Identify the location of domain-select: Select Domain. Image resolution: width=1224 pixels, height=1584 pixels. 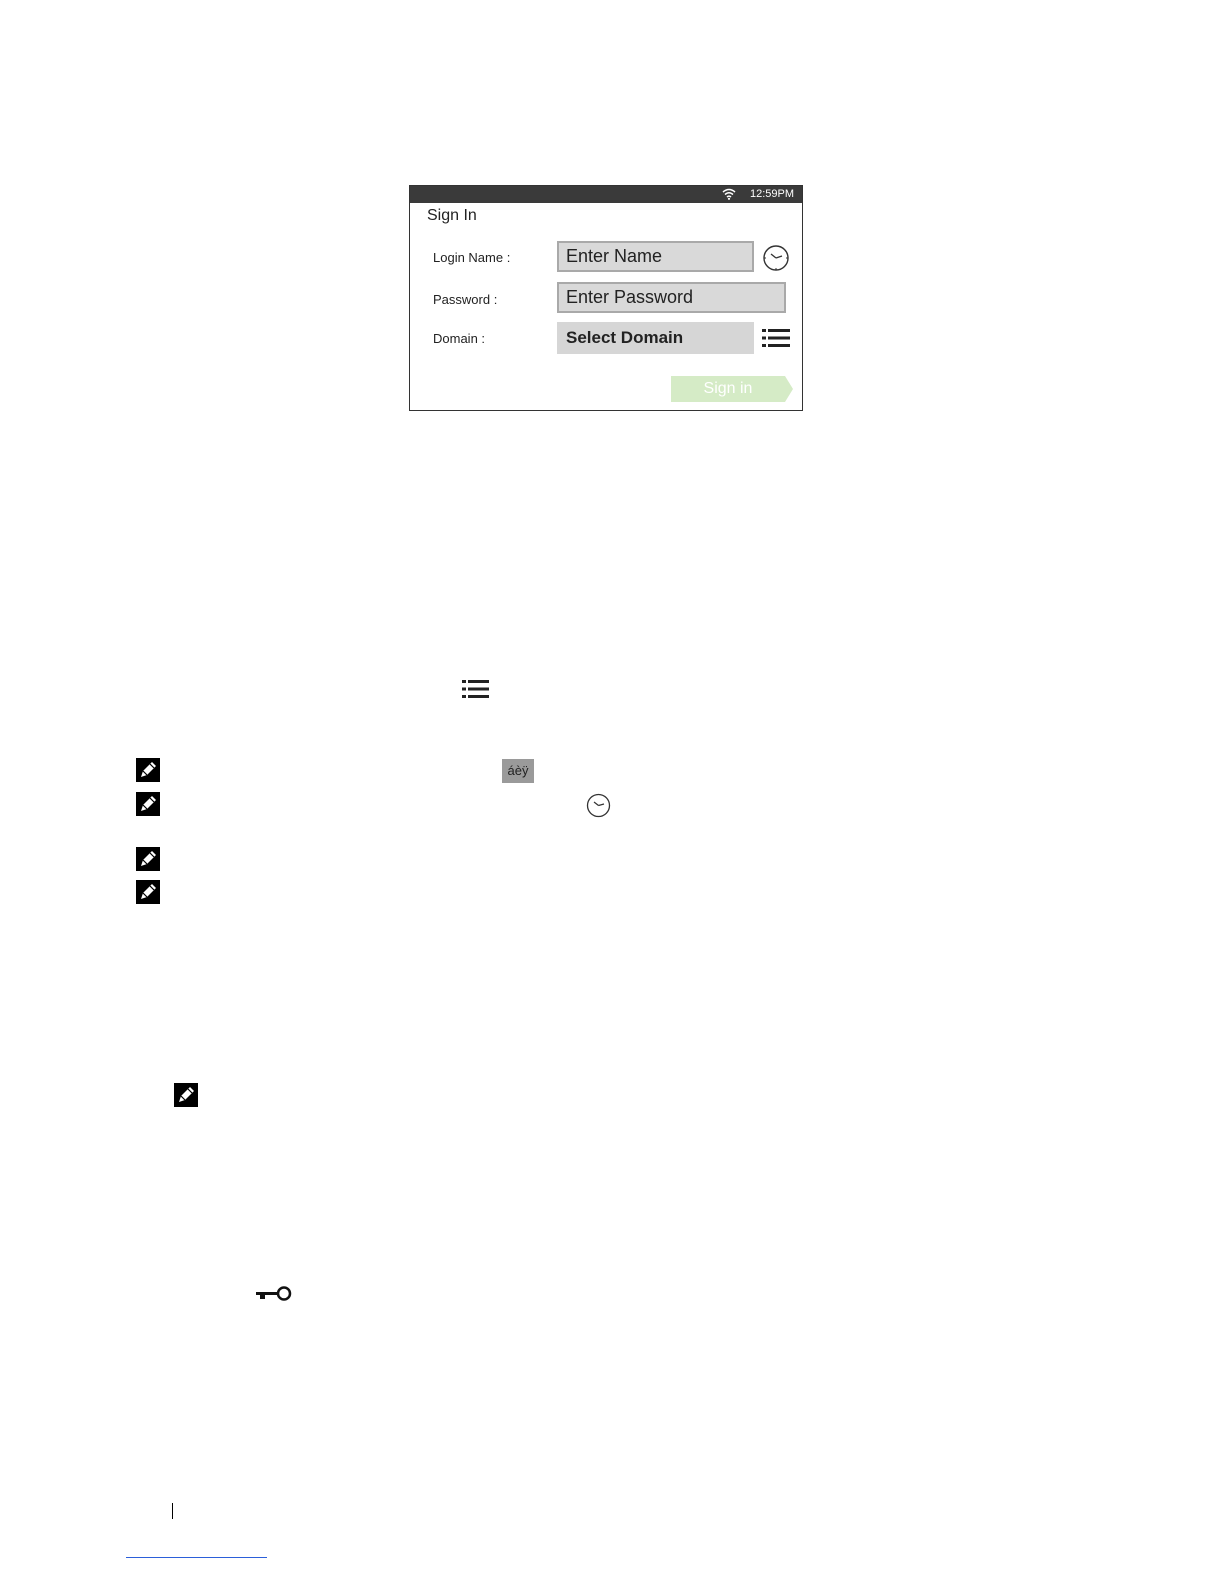
(655, 338).